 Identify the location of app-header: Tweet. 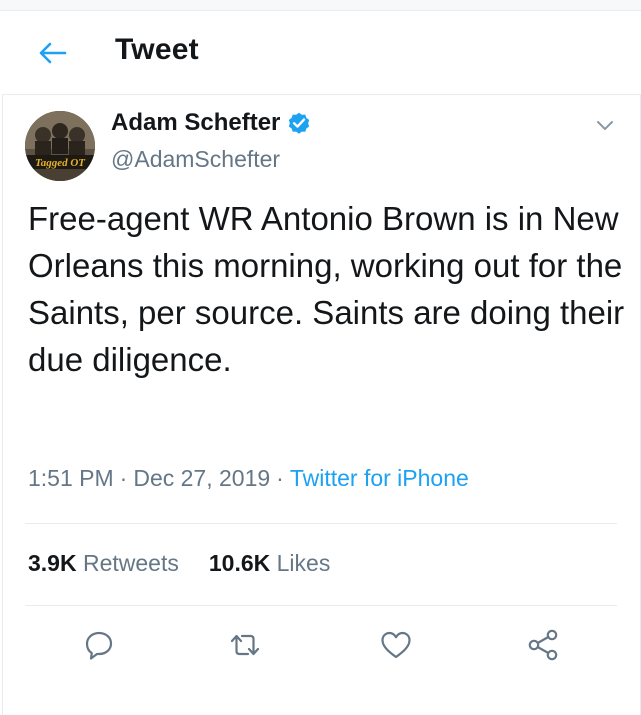
(320, 52).